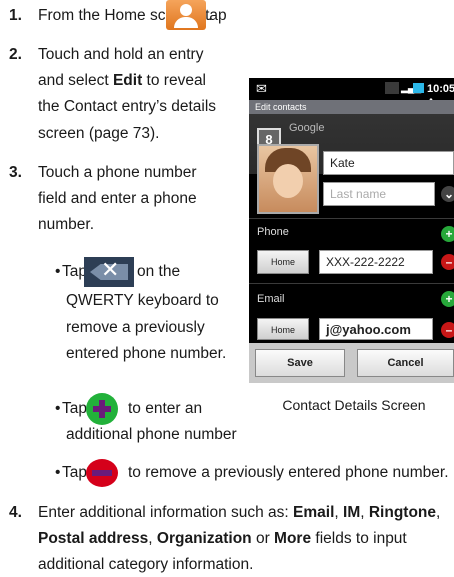 This screenshot has height=577, width=454. I want to click on step-2-line-4: screen (page 73)., so click(99, 133).